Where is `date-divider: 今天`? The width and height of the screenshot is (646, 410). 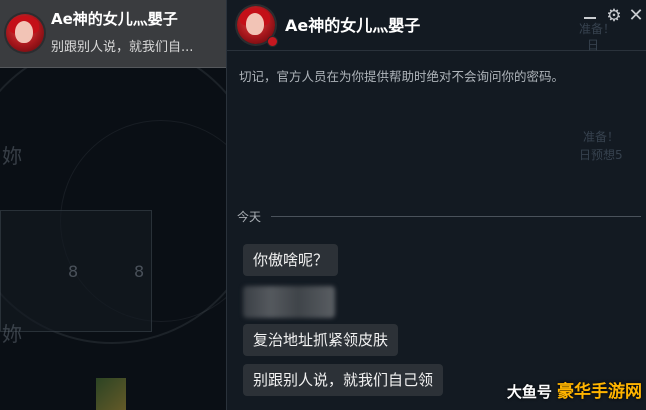 date-divider: 今天 is located at coordinates (439, 216).